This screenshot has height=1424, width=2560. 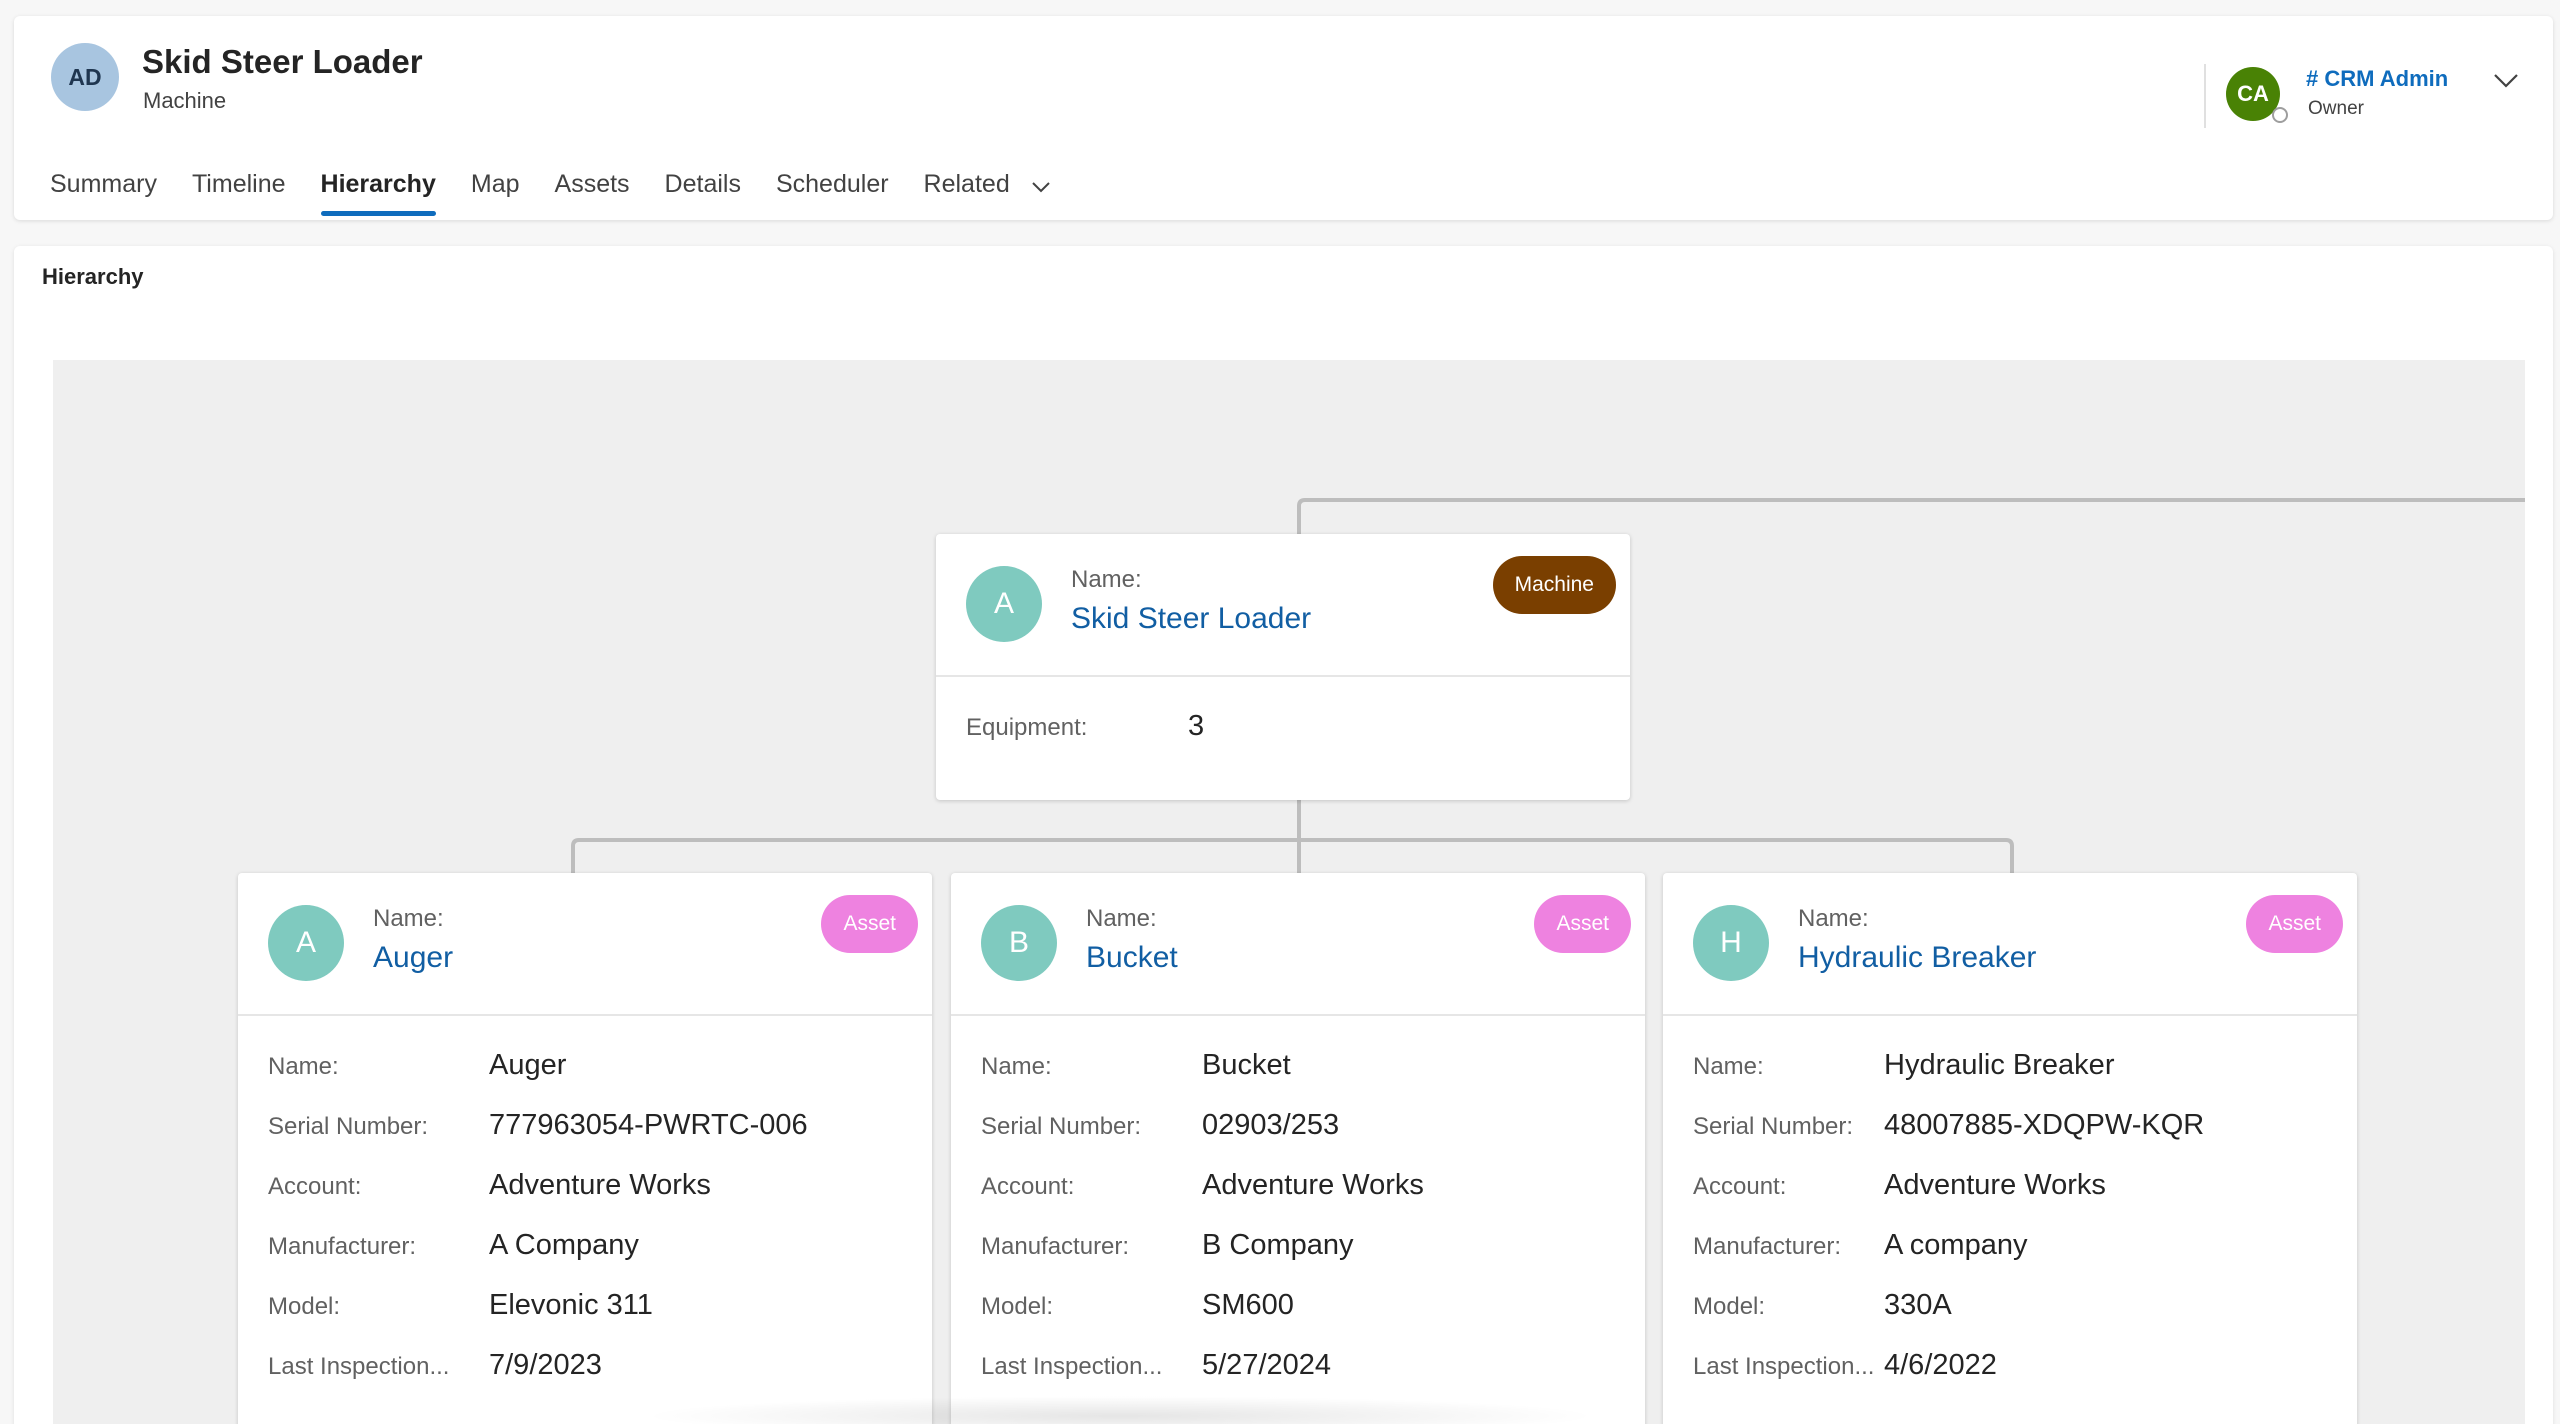 What do you see at coordinates (2506, 83) in the screenshot?
I see `expand-header-chevron-icon` at bounding box center [2506, 83].